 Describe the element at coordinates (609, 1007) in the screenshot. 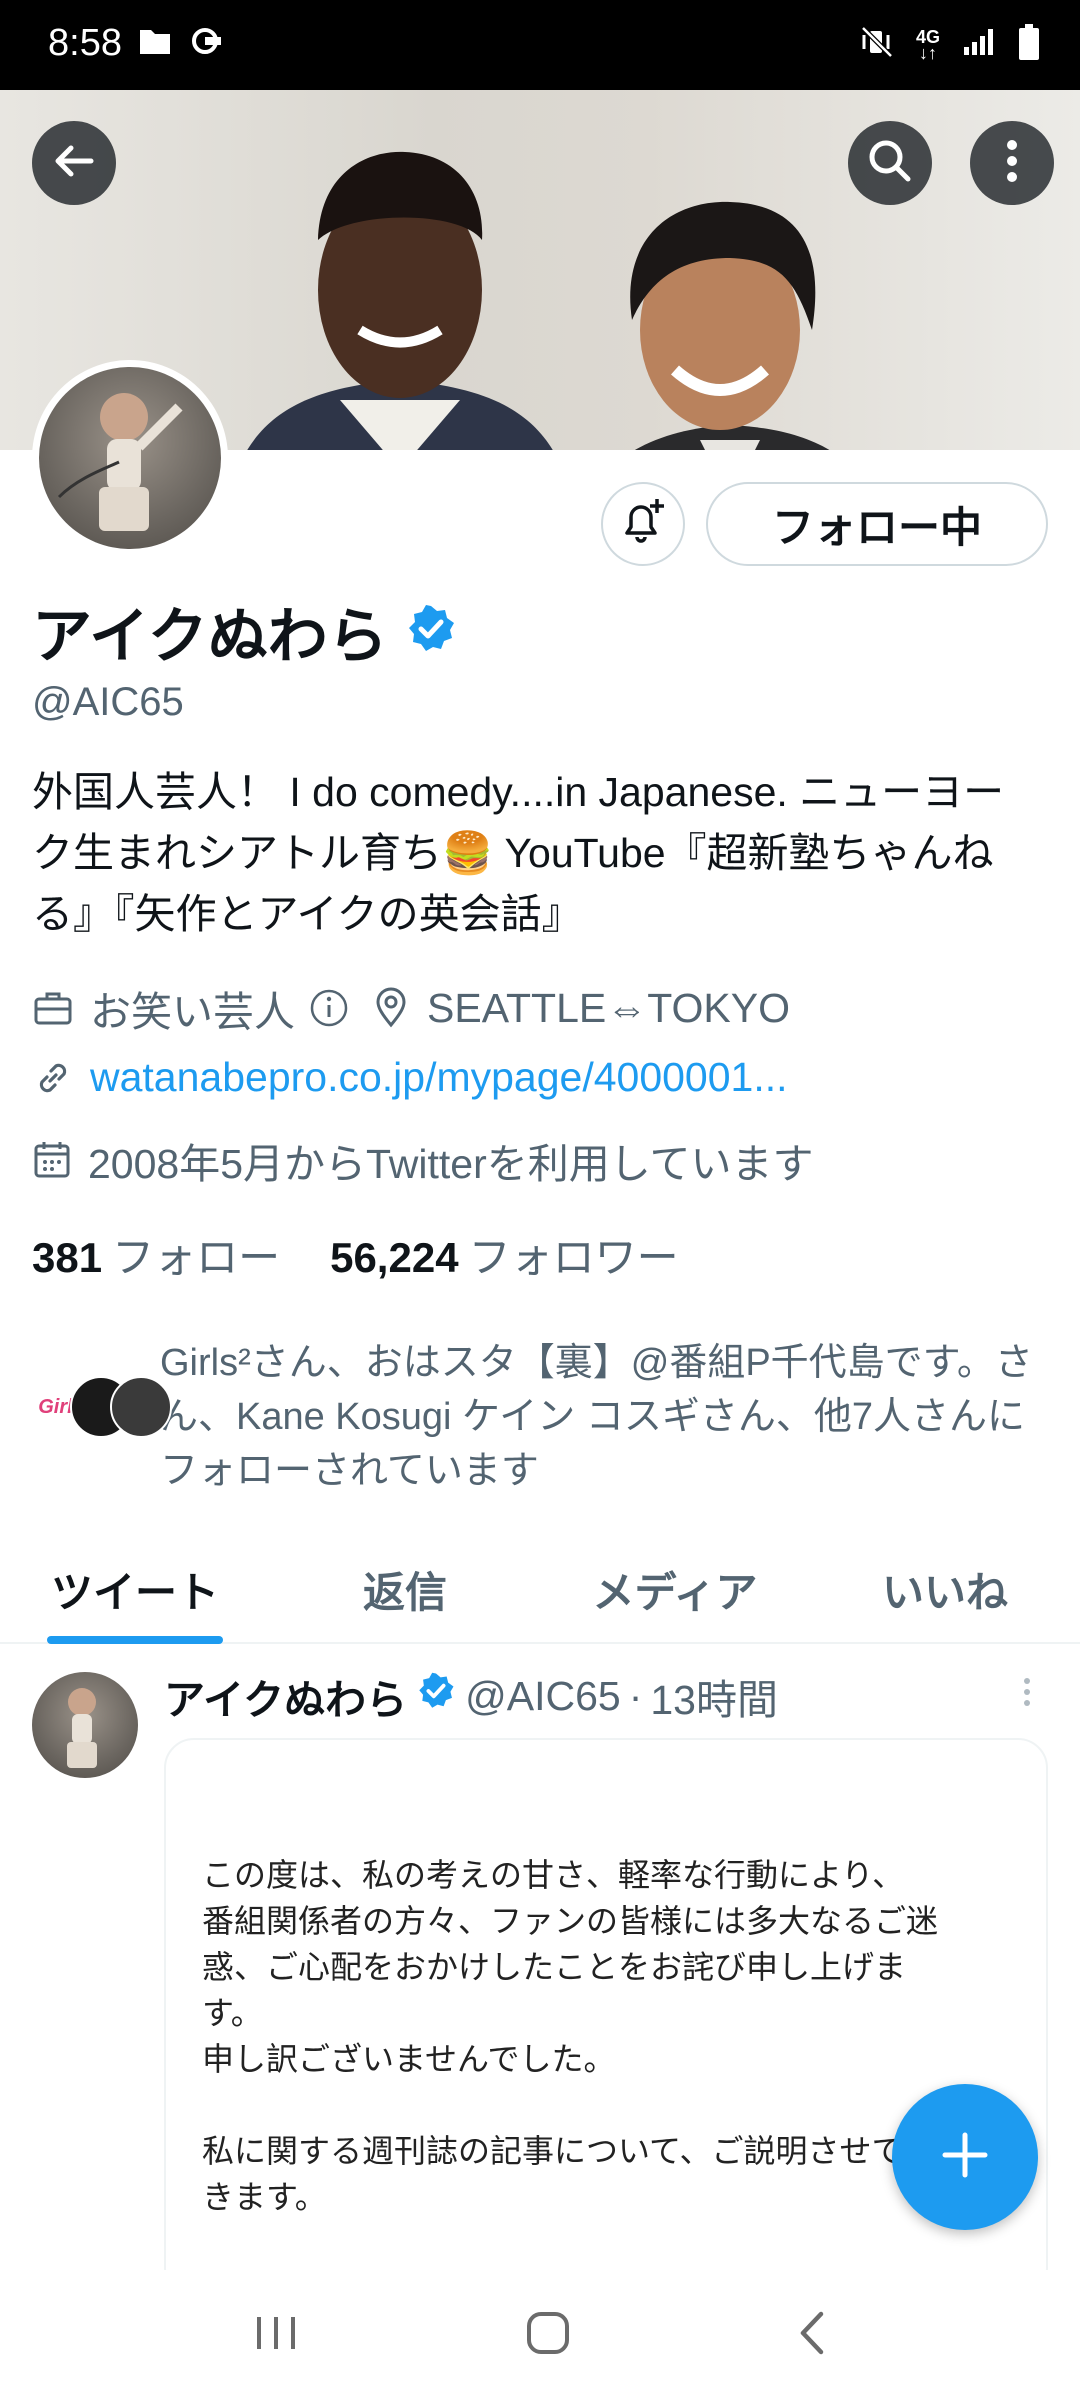

I see `profile-location: SEATTLE⇔TOKYO` at that location.